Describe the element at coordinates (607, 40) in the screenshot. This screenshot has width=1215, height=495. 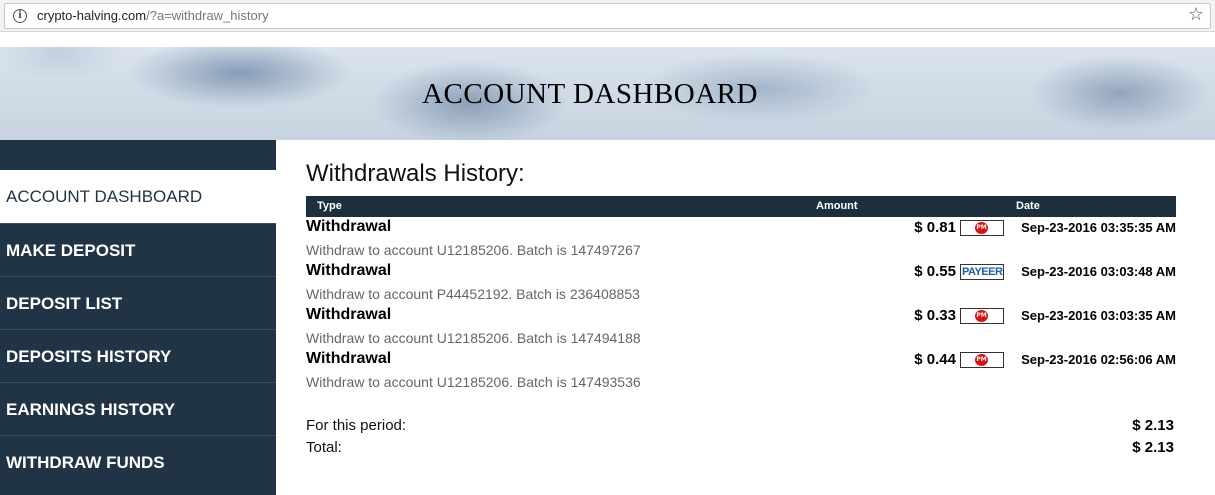
I see `banner-top-strip` at that location.